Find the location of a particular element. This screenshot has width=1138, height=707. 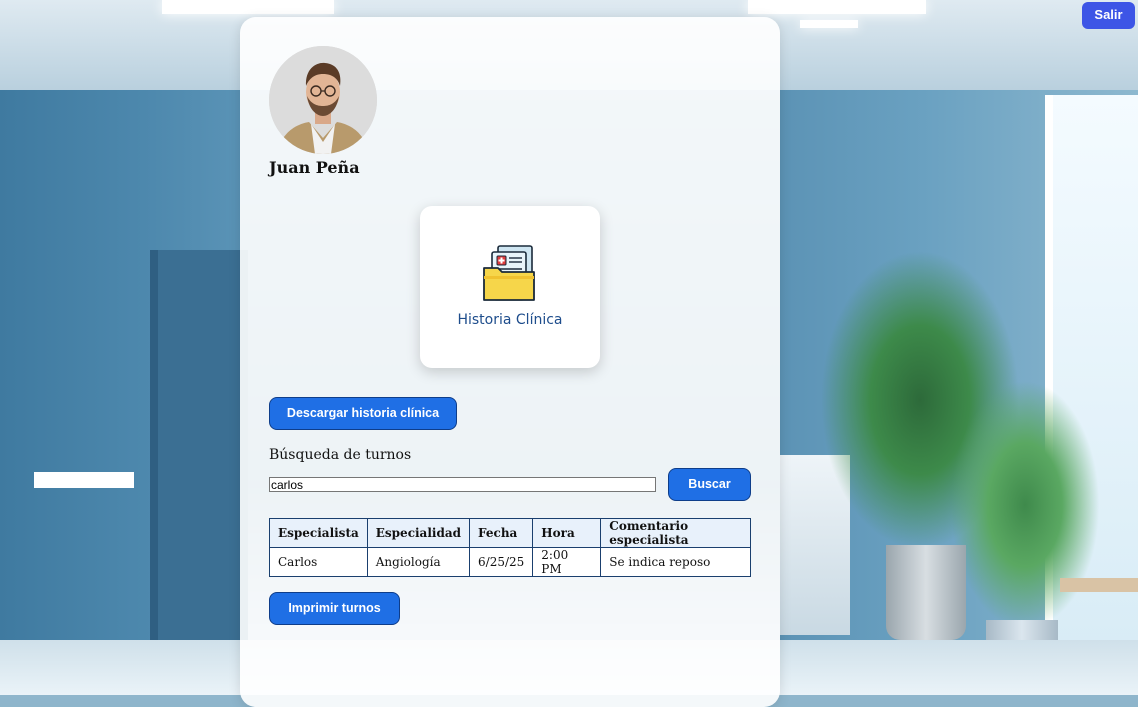

bench is located at coordinates (1099, 585).